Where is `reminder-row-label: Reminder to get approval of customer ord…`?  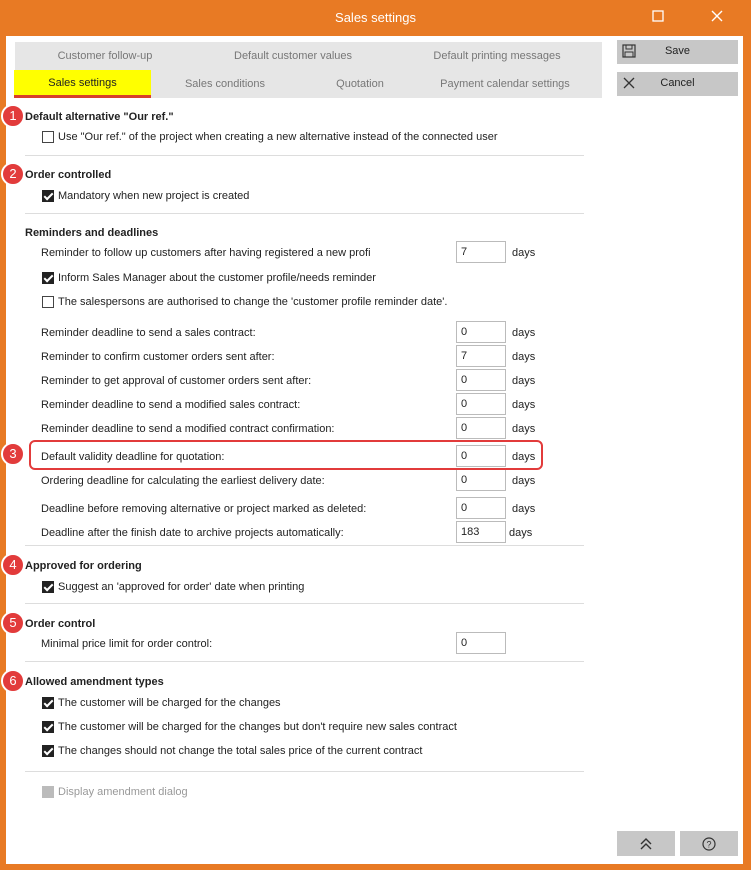
reminder-row-label: Reminder to get approval of customer ord… is located at coordinates (176, 381).